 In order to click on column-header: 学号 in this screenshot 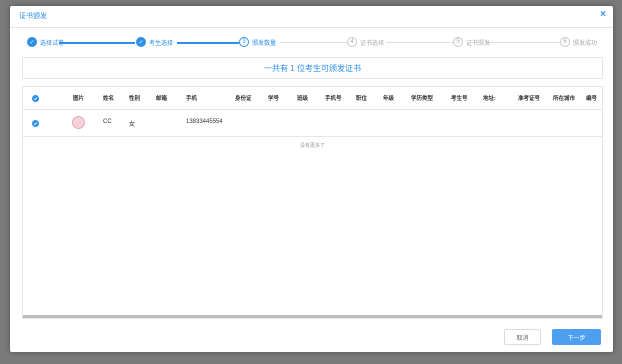, I will do `click(274, 99)`.